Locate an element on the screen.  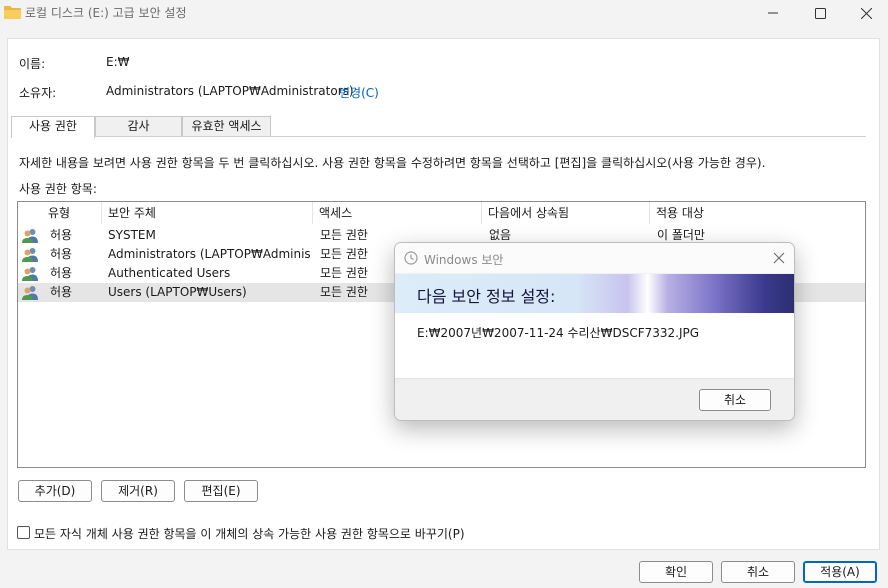
dialog-close-icon is located at coordinates (779, 258).